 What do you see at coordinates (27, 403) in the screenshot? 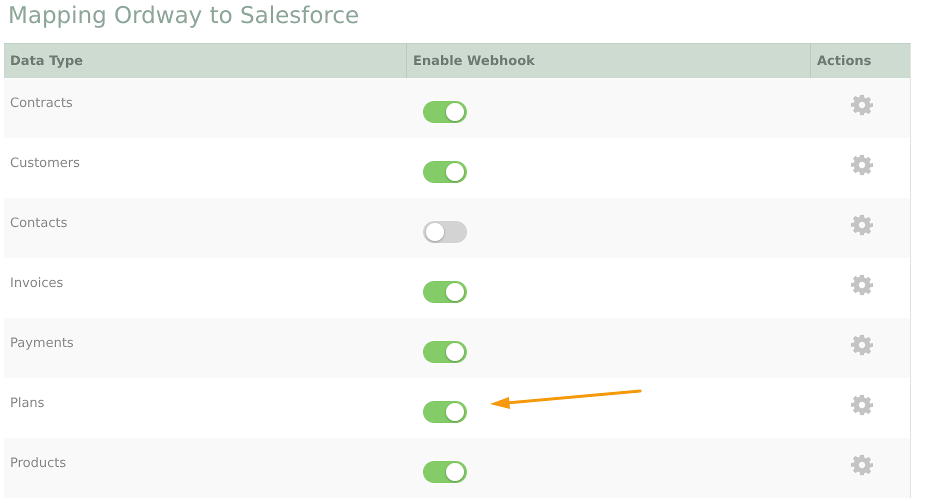
I see `data-type-label: Plans` at bounding box center [27, 403].